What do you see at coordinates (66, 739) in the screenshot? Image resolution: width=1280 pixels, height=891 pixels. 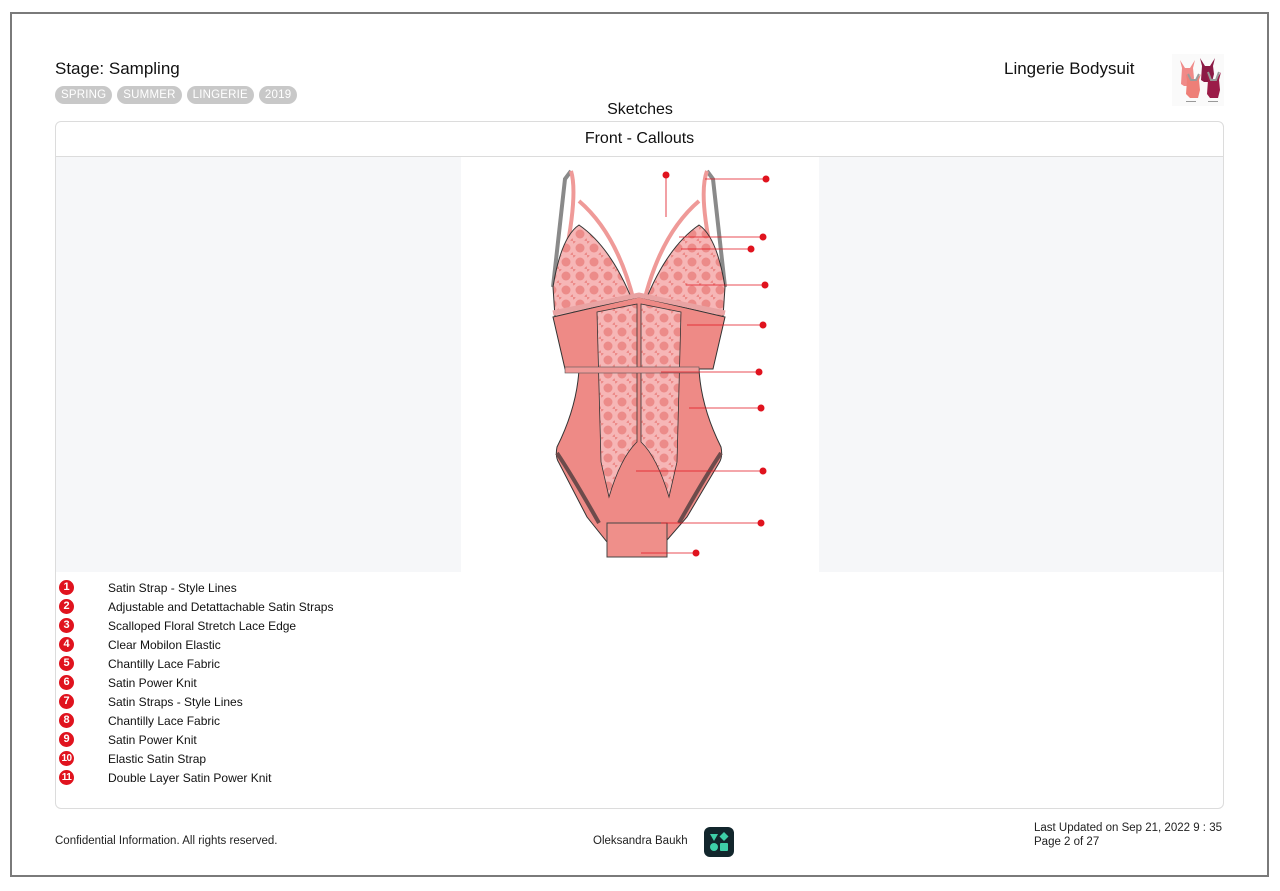 I see `callout-number-badge: 9` at bounding box center [66, 739].